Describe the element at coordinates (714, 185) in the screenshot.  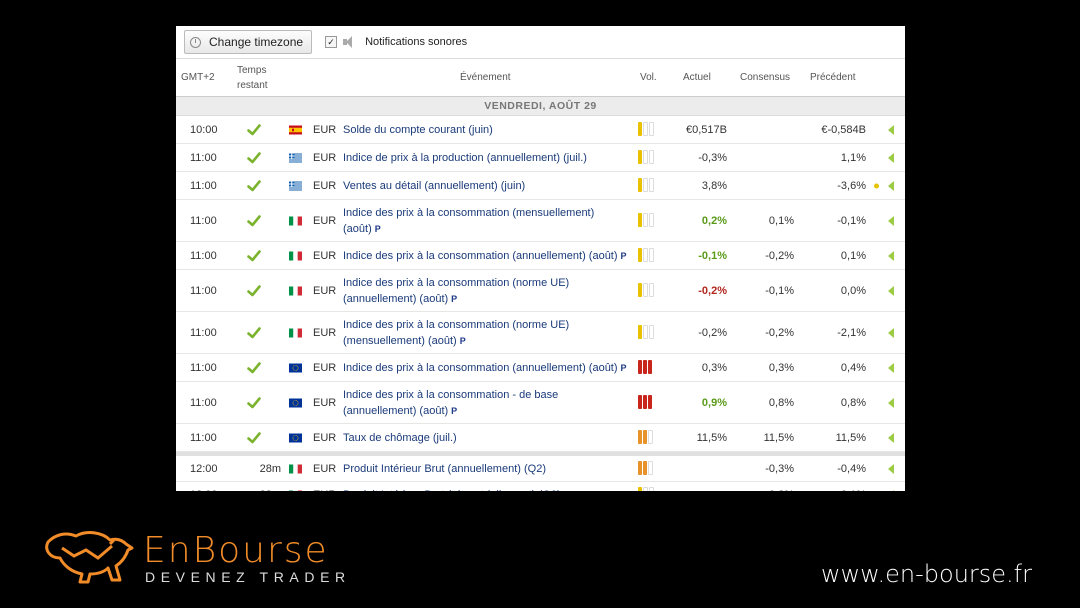
I see `actual-value: 3,8%` at that location.